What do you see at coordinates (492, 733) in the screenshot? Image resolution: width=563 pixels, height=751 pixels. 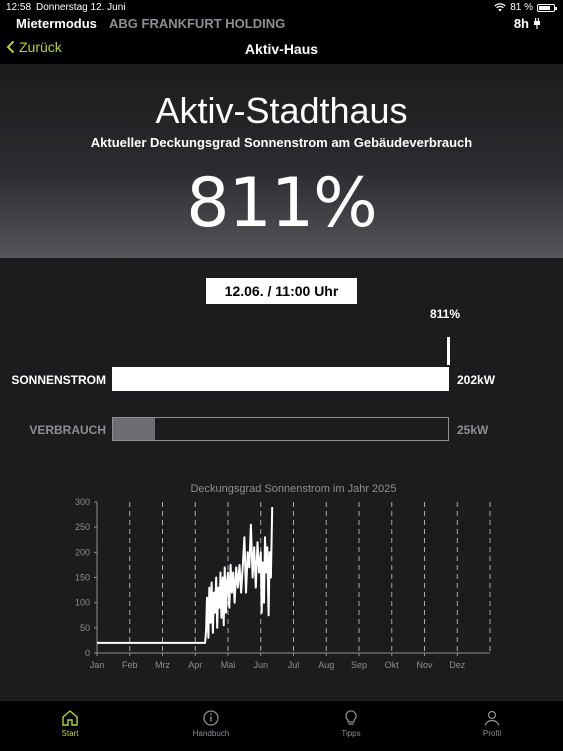 I see `tab-profil-label: Profil` at bounding box center [492, 733].